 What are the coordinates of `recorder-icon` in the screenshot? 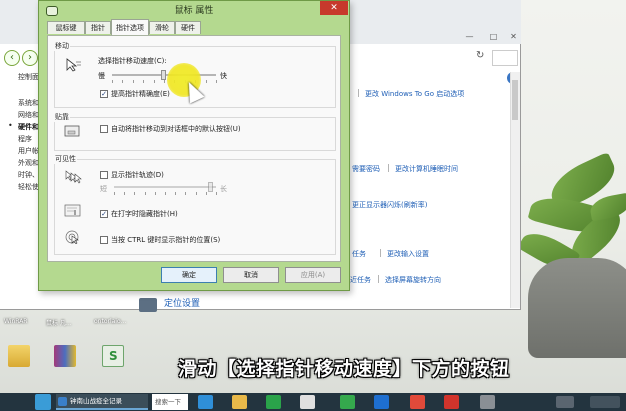 It's located at (451, 402).